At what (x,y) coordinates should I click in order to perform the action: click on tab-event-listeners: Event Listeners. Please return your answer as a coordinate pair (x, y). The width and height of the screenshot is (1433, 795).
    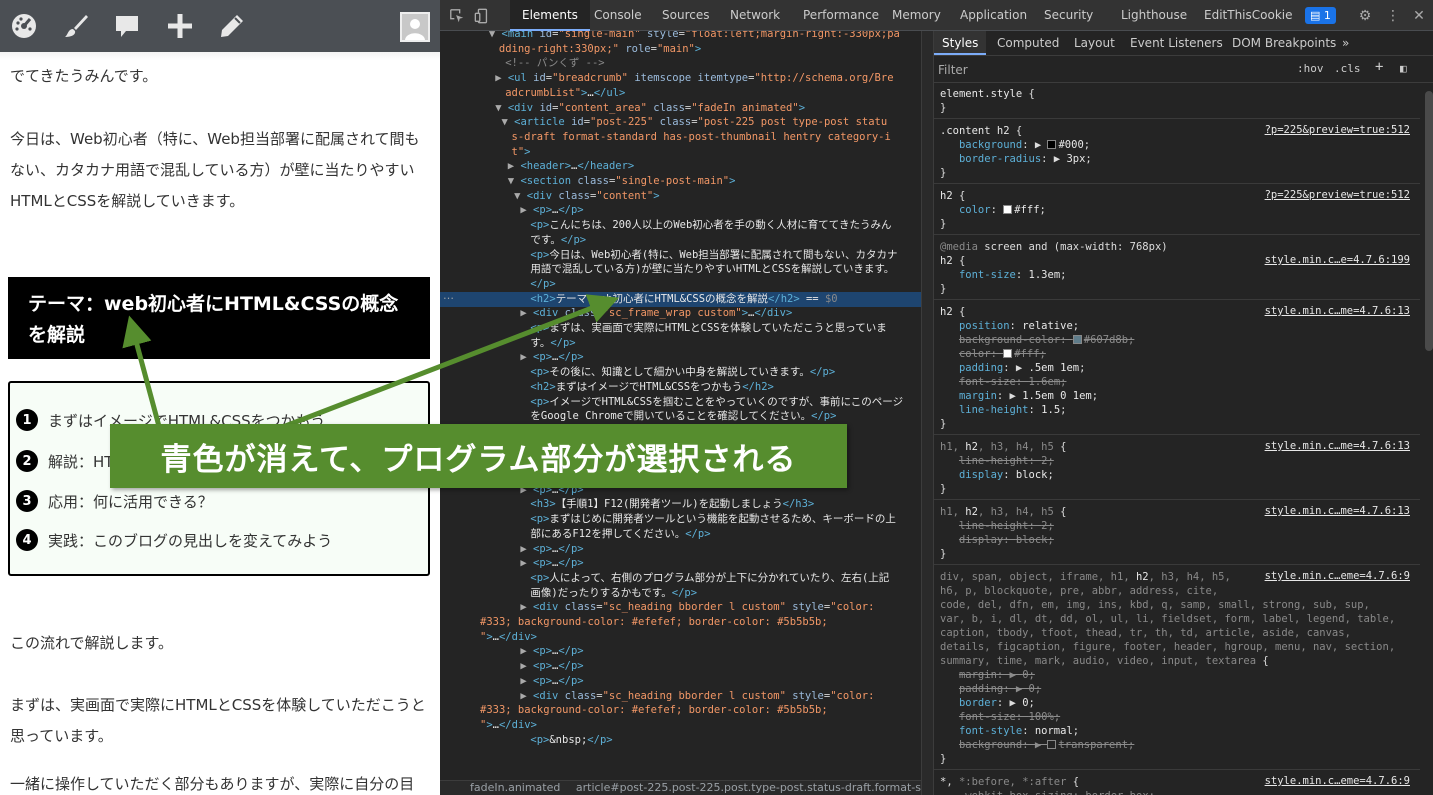
    Looking at the image, I should click on (1176, 43).